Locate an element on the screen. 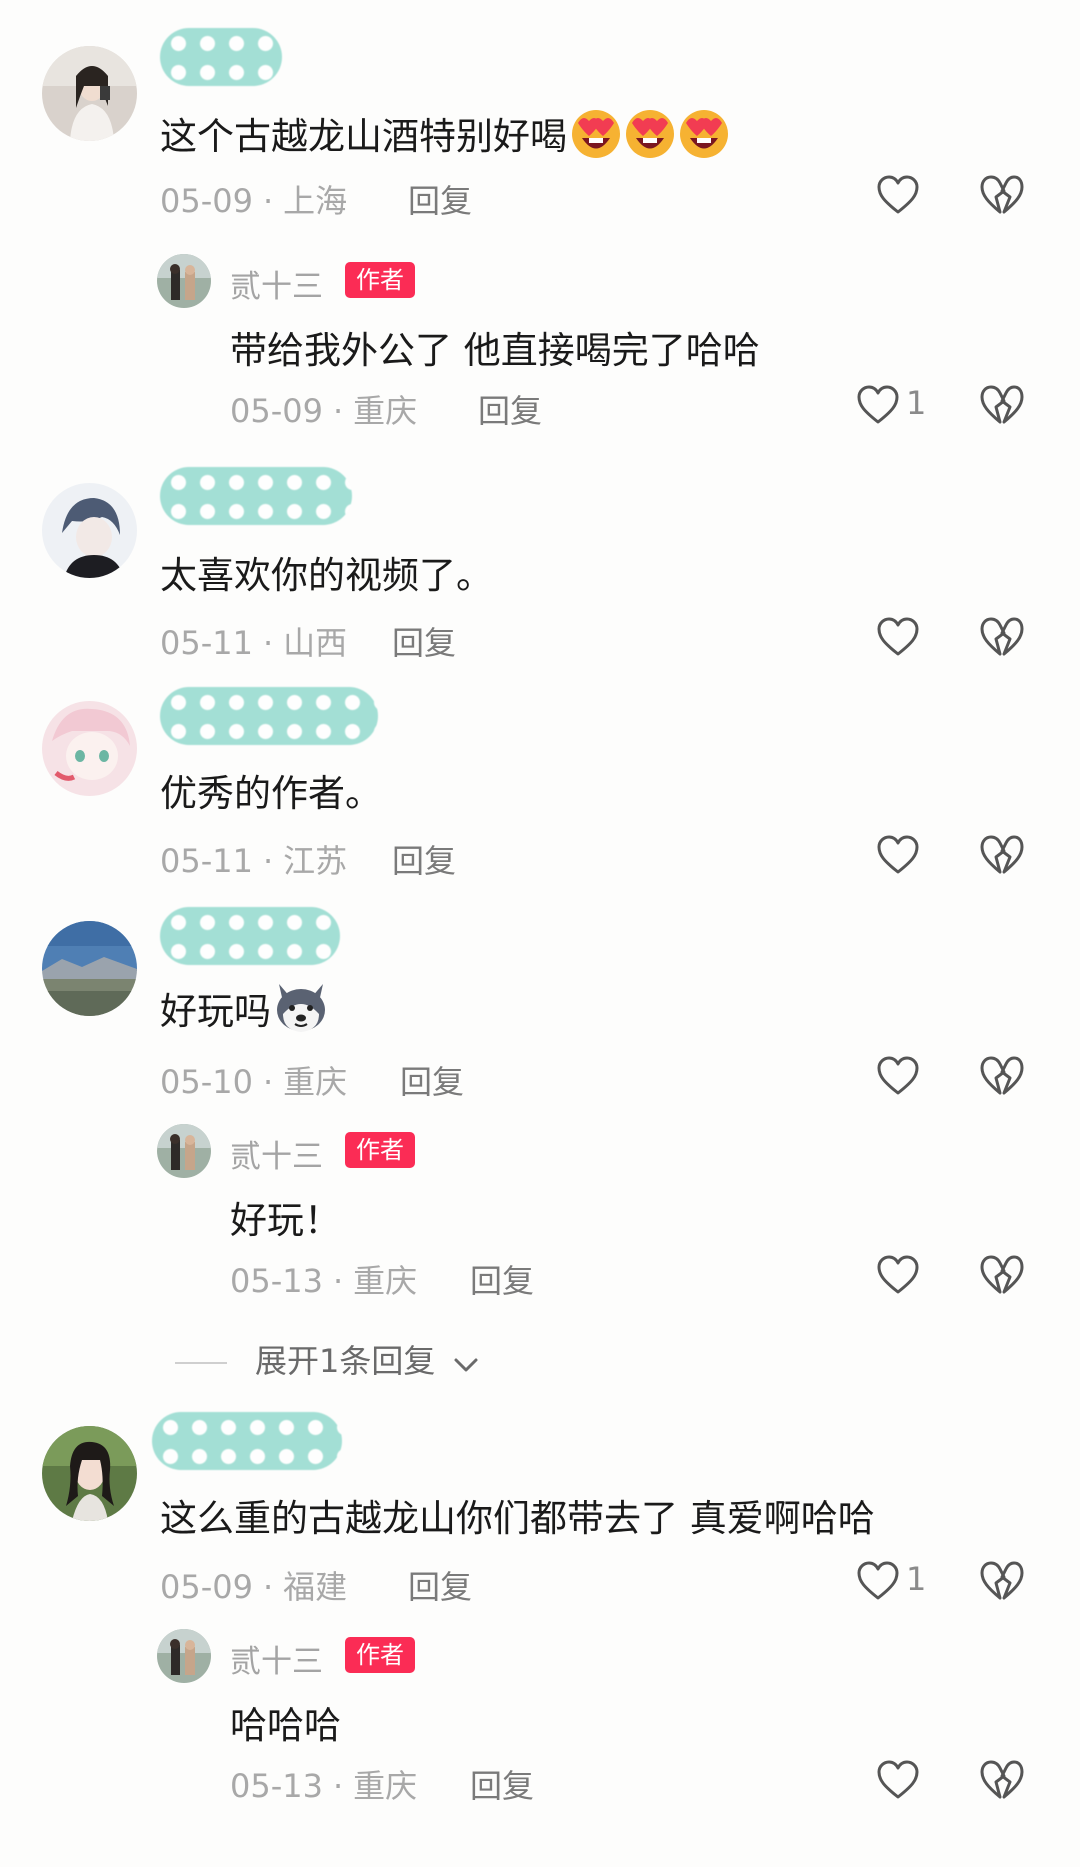  reply-text: 好玩！ is located at coordinates (285, 1220).